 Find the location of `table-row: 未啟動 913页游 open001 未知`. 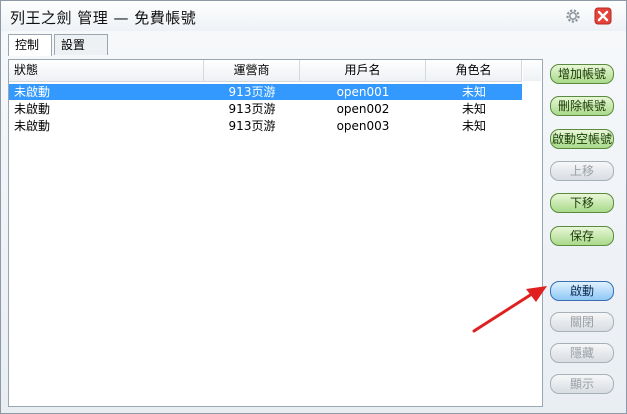

table-row: 未啟動 913页游 open001 未知 is located at coordinates (265, 92).